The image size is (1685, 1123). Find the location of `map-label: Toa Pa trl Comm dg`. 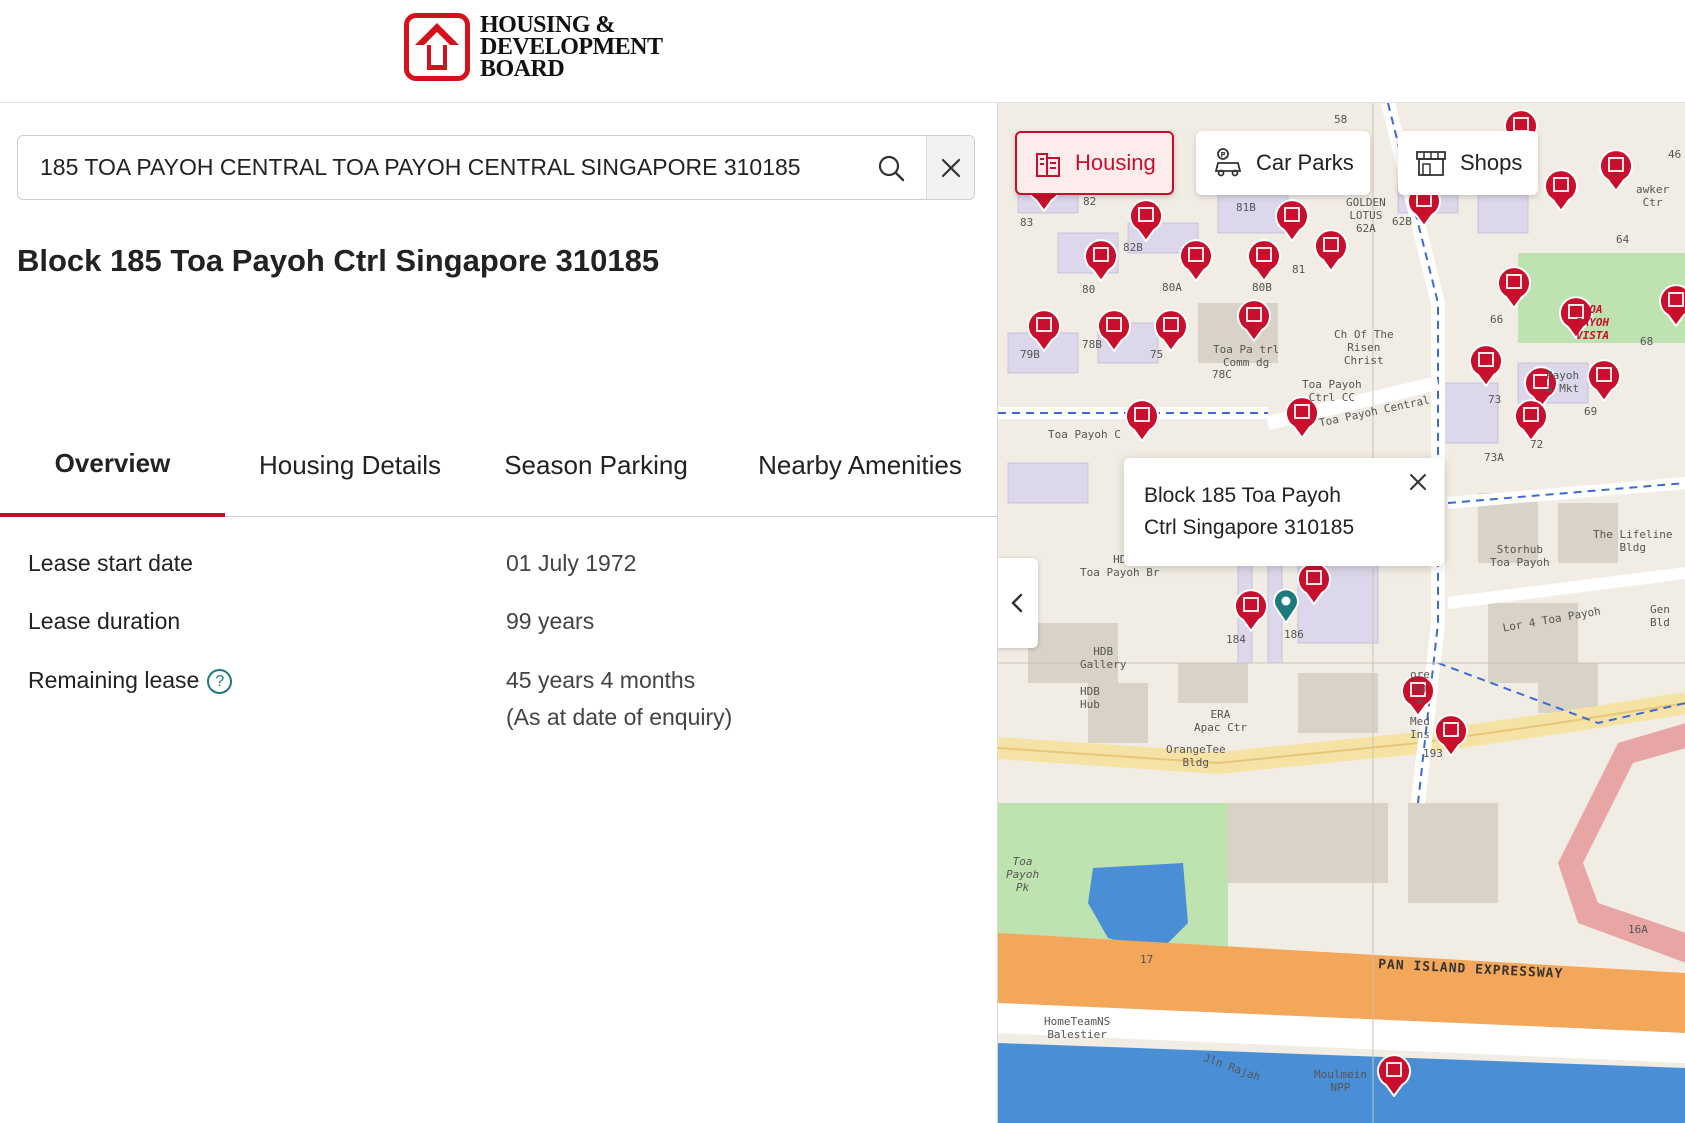

map-label: Toa Pa trl Comm dg is located at coordinates (1246, 356).